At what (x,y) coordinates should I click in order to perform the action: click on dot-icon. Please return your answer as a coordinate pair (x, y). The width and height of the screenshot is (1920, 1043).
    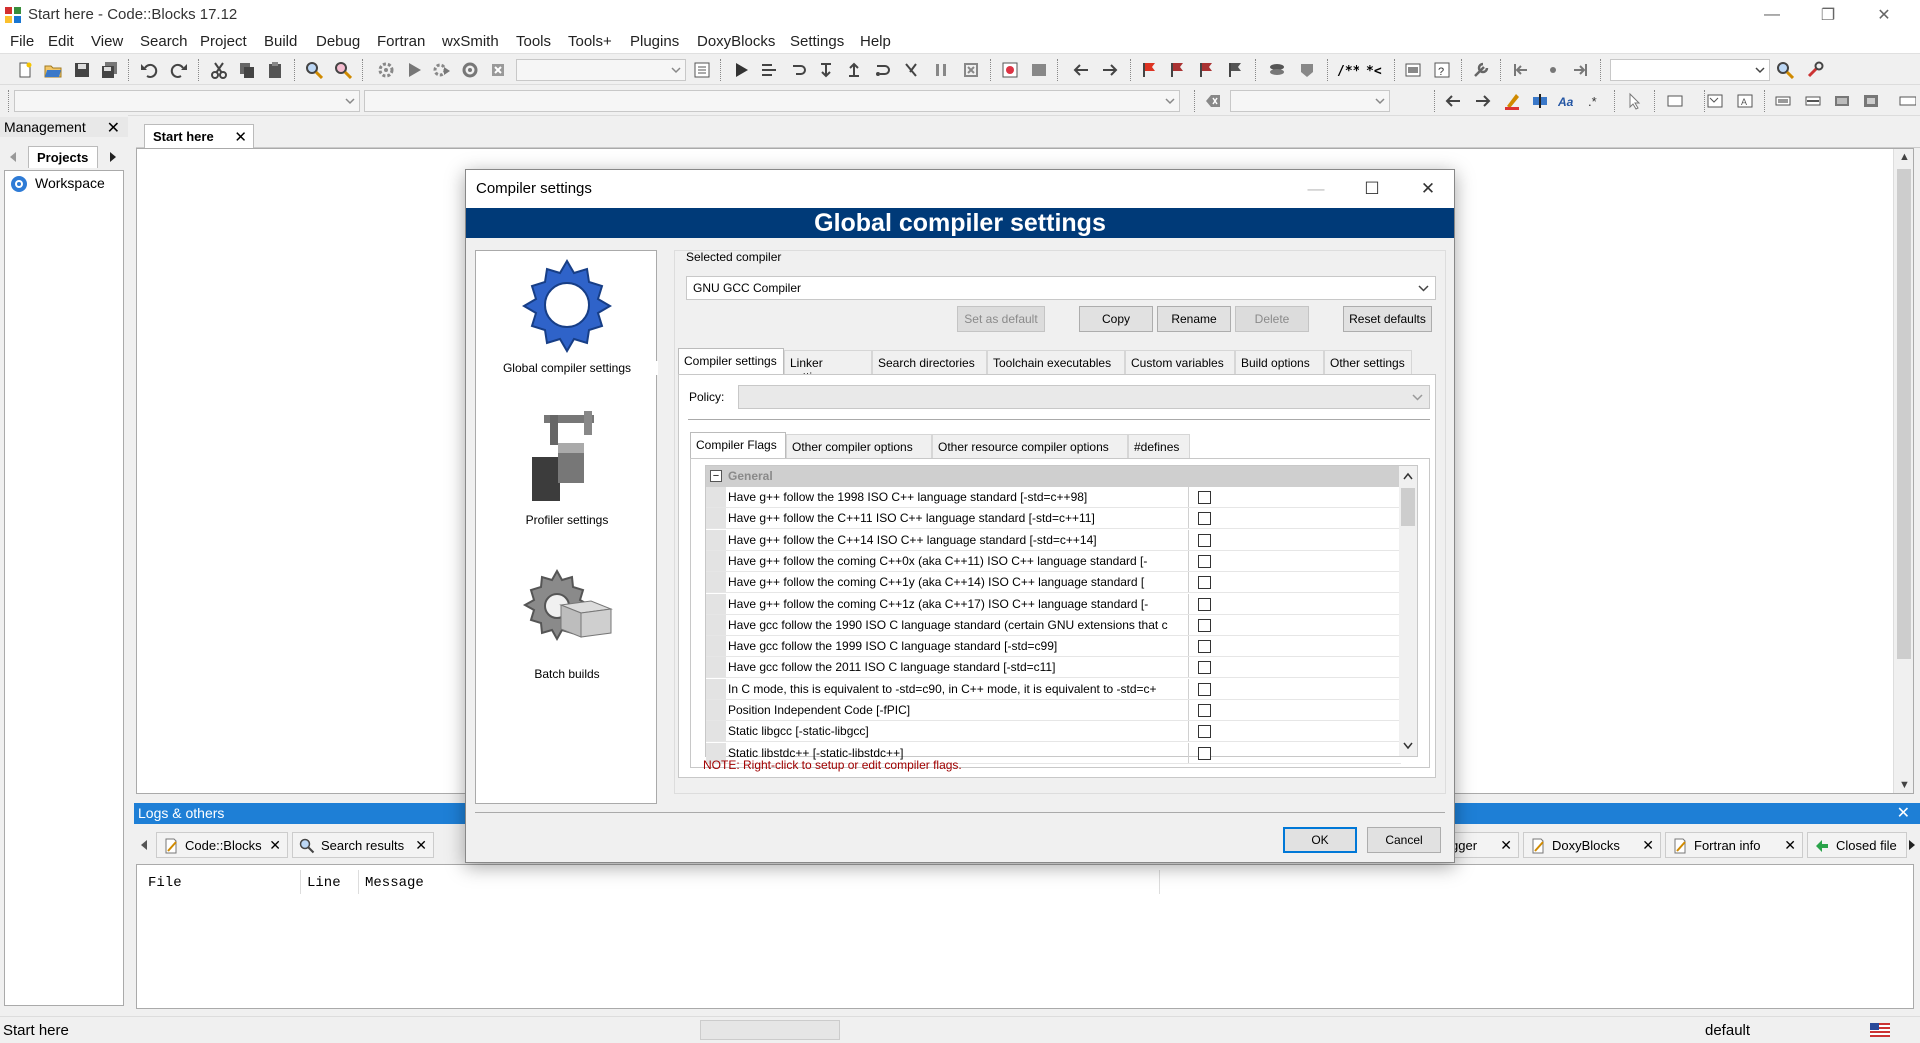
    Looking at the image, I should click on (1553, 70).